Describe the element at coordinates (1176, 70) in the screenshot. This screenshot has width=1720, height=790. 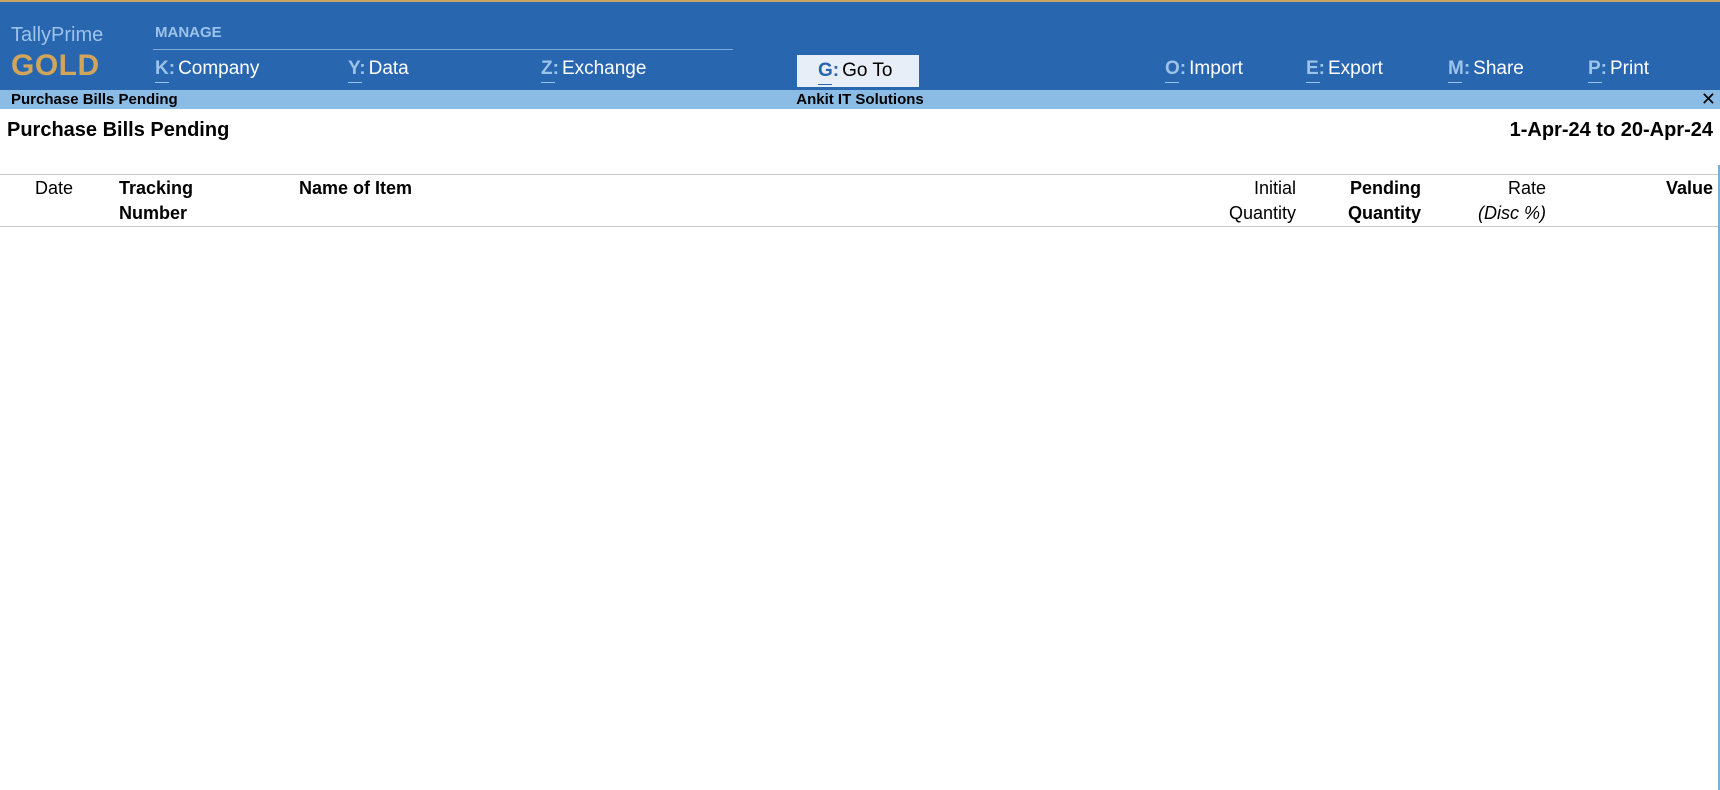
I see `menu-import-key: O:` at that location.